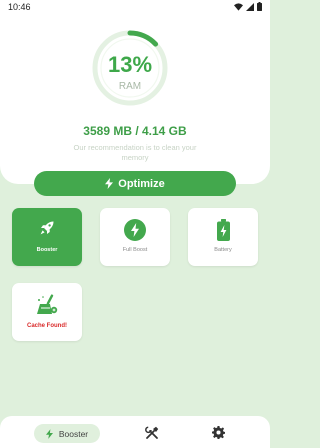 The image size is (320, 448). What do you see at coordinates (135, 432) in the screenshot?
I see `bottom-nav: Booster` at bounding box center [135, 432].